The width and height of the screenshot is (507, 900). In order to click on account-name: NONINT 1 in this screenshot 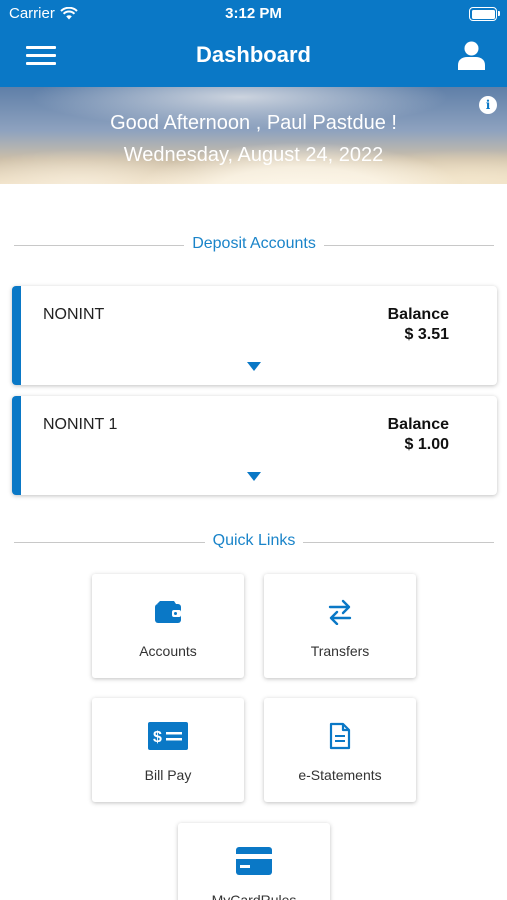, I will do `click(80, 424)`.